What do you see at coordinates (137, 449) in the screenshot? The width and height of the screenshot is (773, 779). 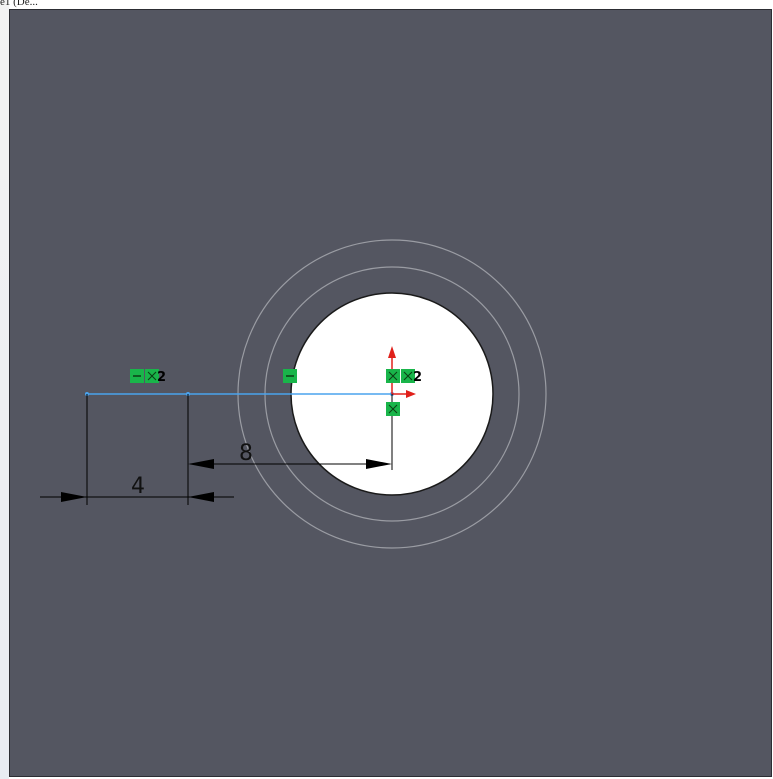 I see `dimension-length: 4` at bounding box center [137, 449].